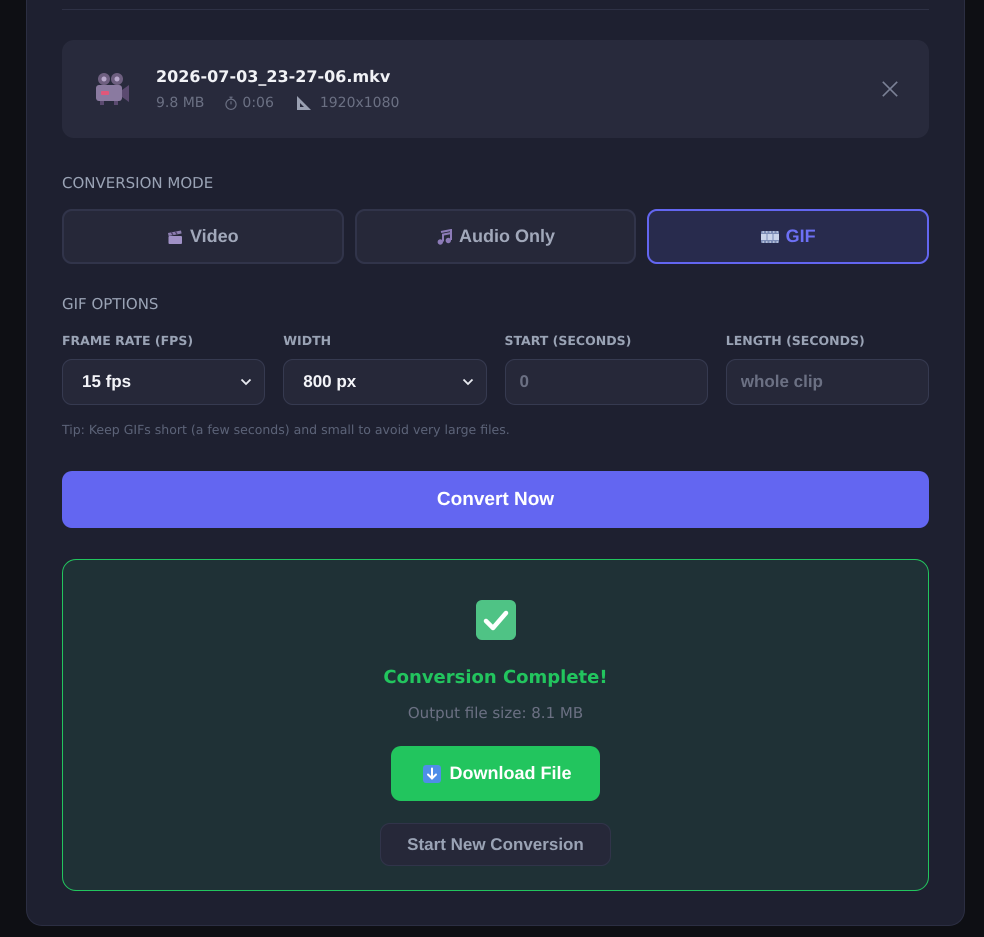 The image size is (984, 937). Describe the element at coordinates (495, 499) in the screenshot. I see `convert-button: Convert Now` at that location.